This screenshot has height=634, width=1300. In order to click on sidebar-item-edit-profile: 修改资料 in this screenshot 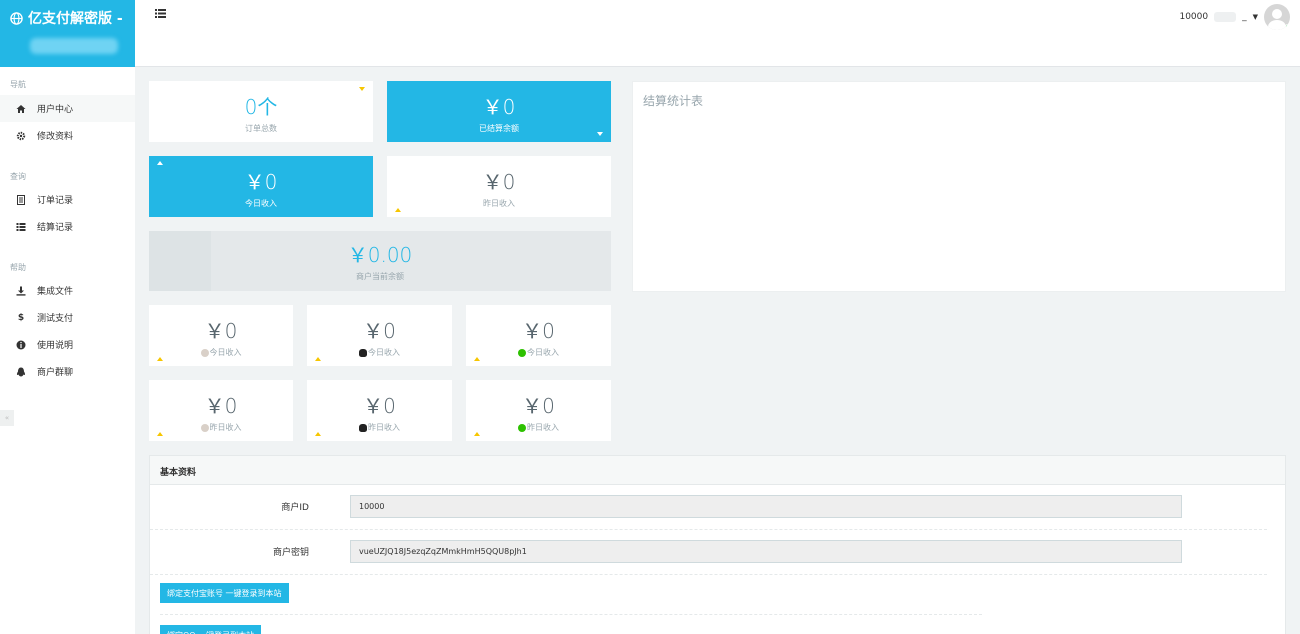, I will do `click(67, 135)`.